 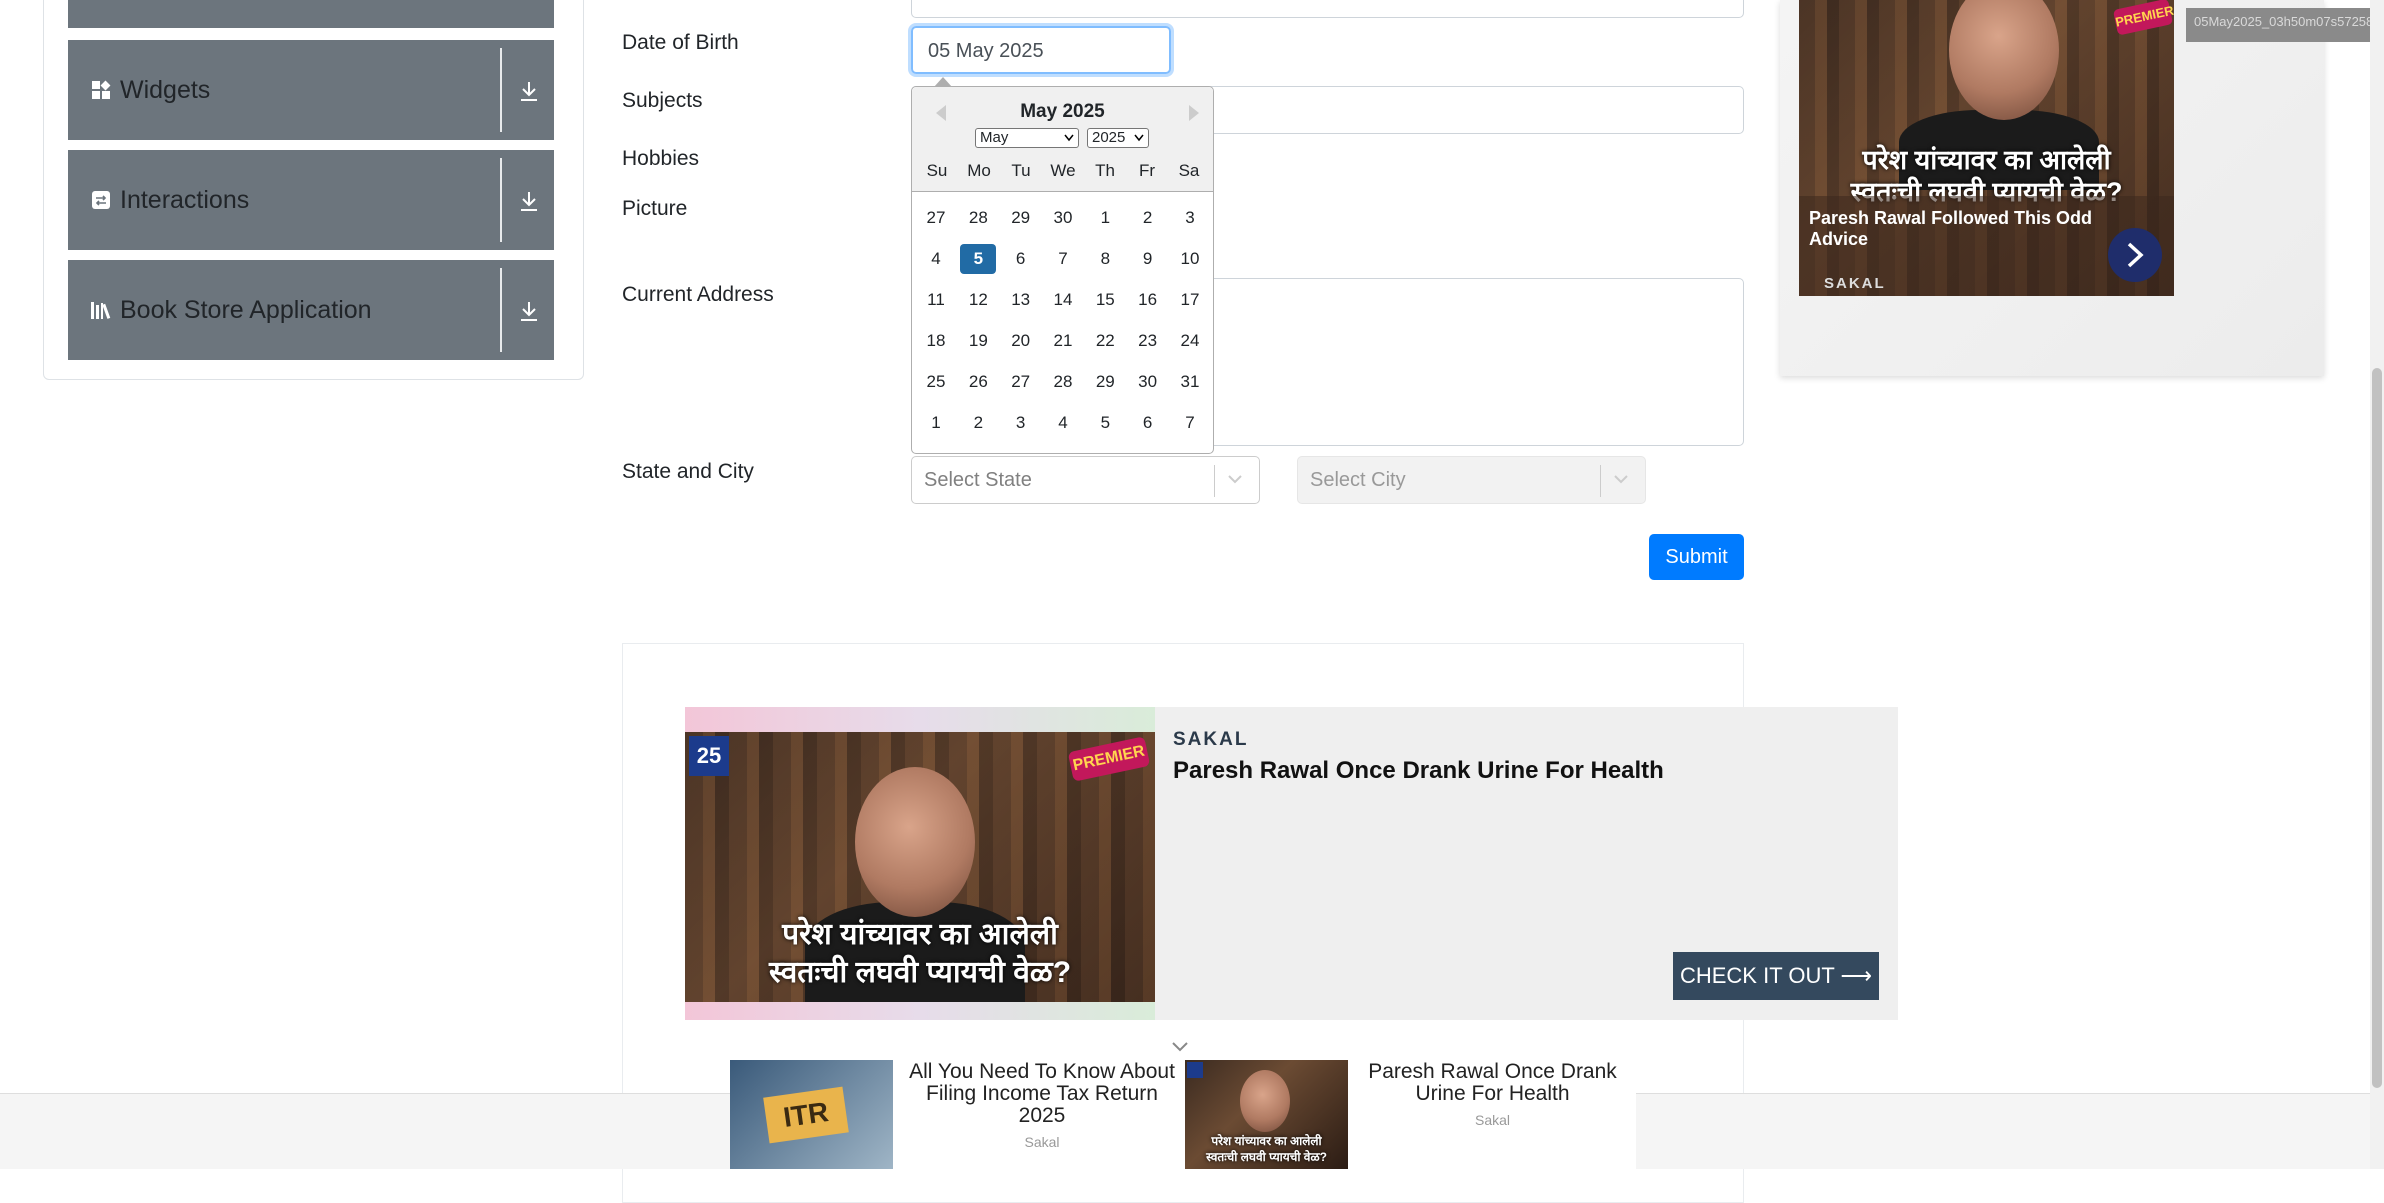 What do you see at coordinates (1194, 113) in the screenshot?
I see `next-month-icon` at bounding box center [1194, 113].